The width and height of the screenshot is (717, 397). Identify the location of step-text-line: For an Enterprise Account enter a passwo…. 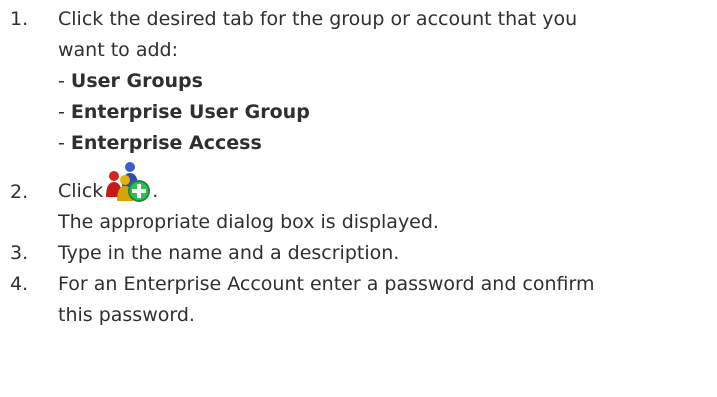
(326, 284).